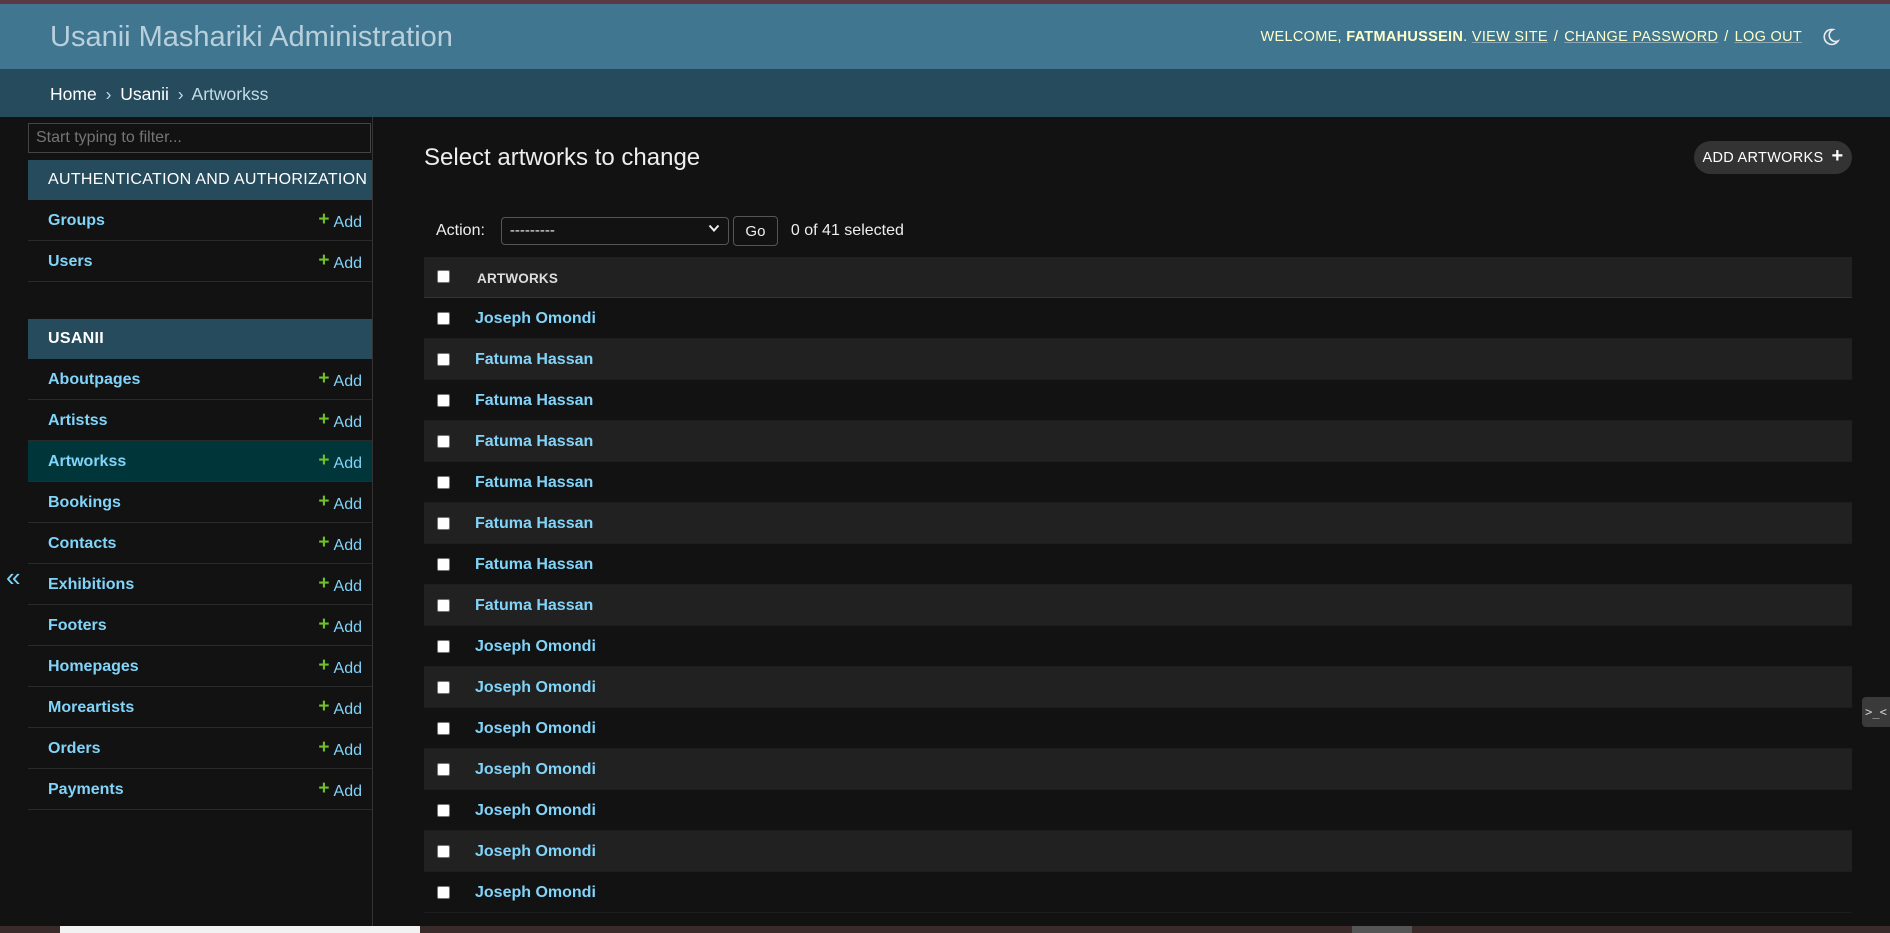 This screenshot has width=1890, height=933. Describe the element at coordinates (70, 262) in the screenshot. I see `sidebar-item-label: Users` at that location.